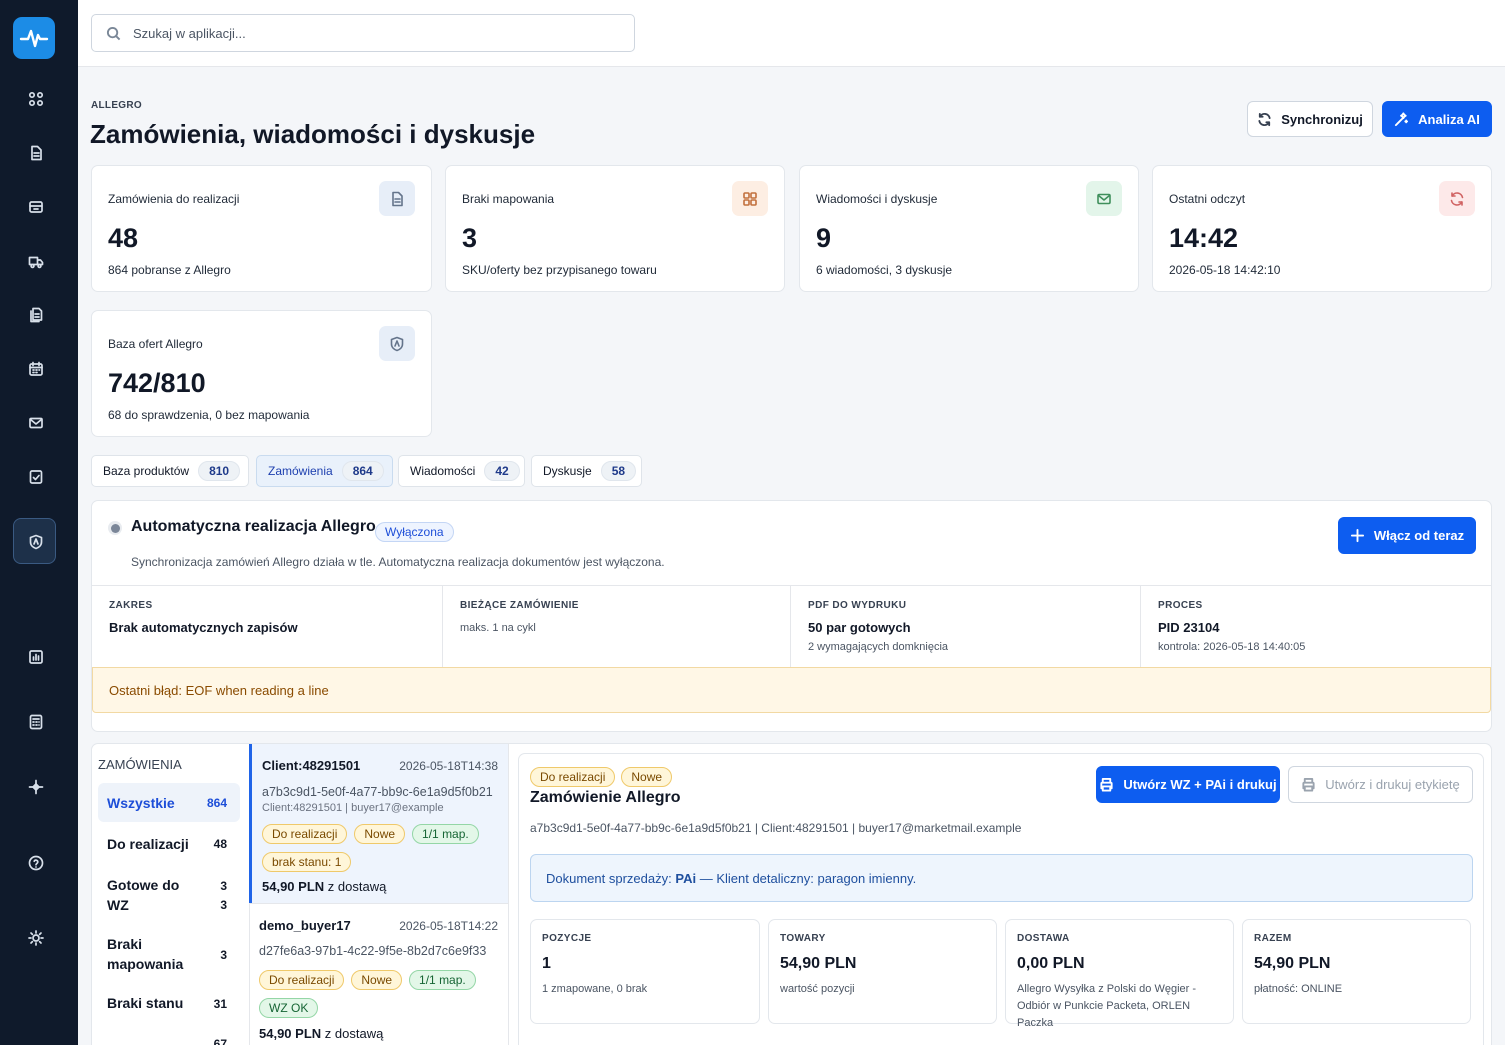 This screenshot has height=1045, width=1505. What do you see at coordinates (313, 134) in the screenshot?
I see `page-title: Zamówienia, wiadomości i dyskusje` at bounding box center [313, 134].